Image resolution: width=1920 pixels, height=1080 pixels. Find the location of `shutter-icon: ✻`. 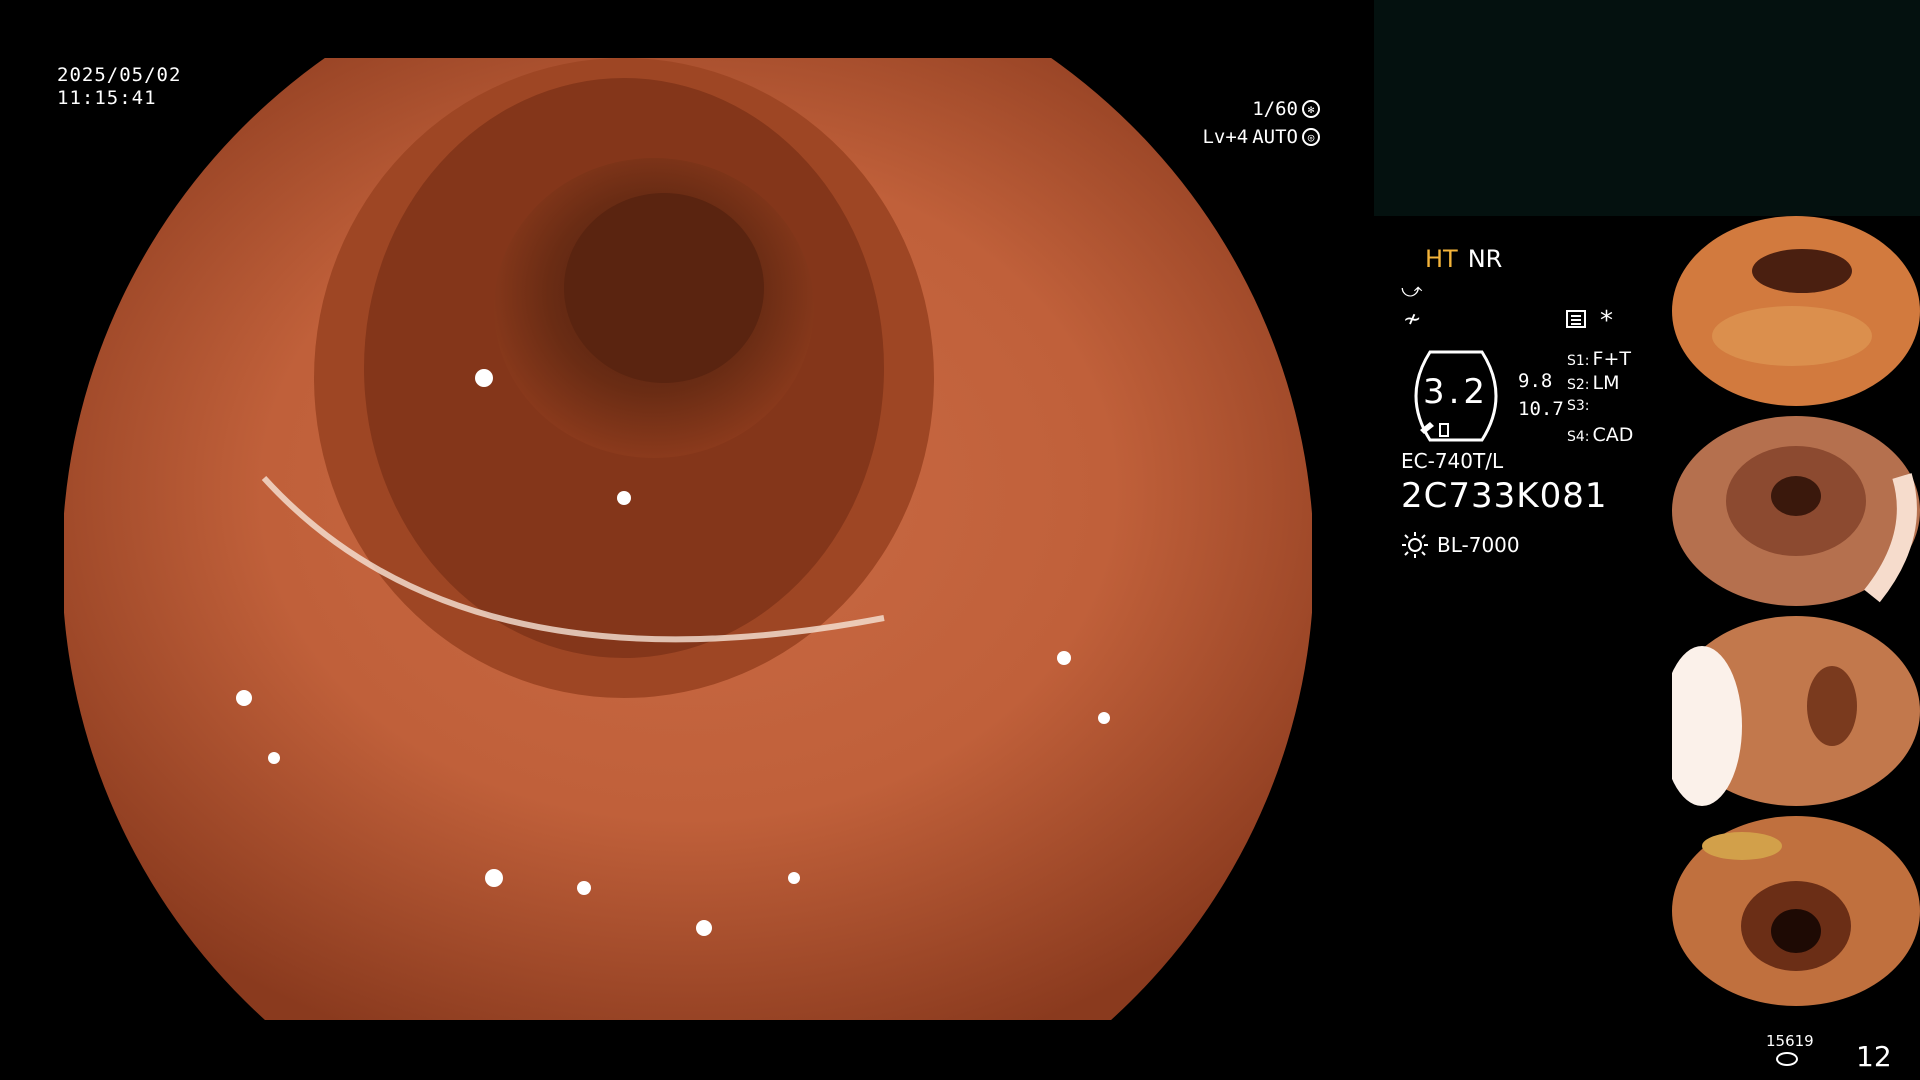

shutter-icon: ✻ is located at coordinates (1311, 109).